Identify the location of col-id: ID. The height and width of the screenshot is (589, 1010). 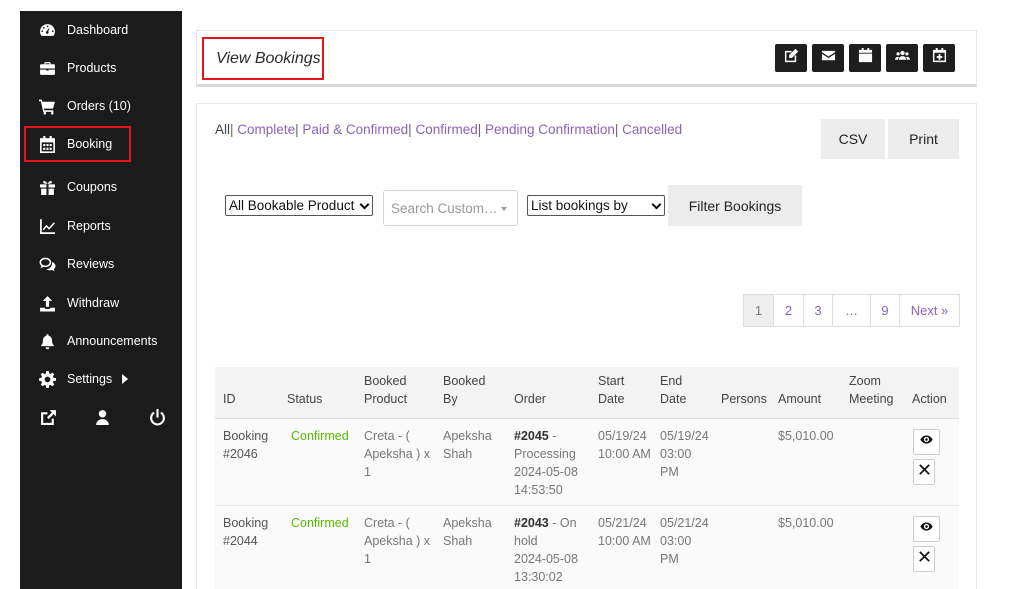
(229, 399).